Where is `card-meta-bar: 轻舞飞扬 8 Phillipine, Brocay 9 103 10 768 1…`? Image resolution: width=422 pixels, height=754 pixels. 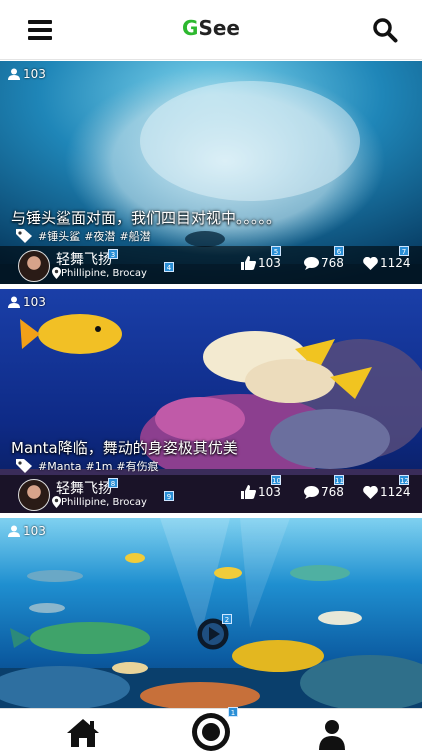
card-meta-bar: 轻舞飞扬 8 Phillipine, Brocay 9 103 10 768 1… is located at coordinates (211, 494).